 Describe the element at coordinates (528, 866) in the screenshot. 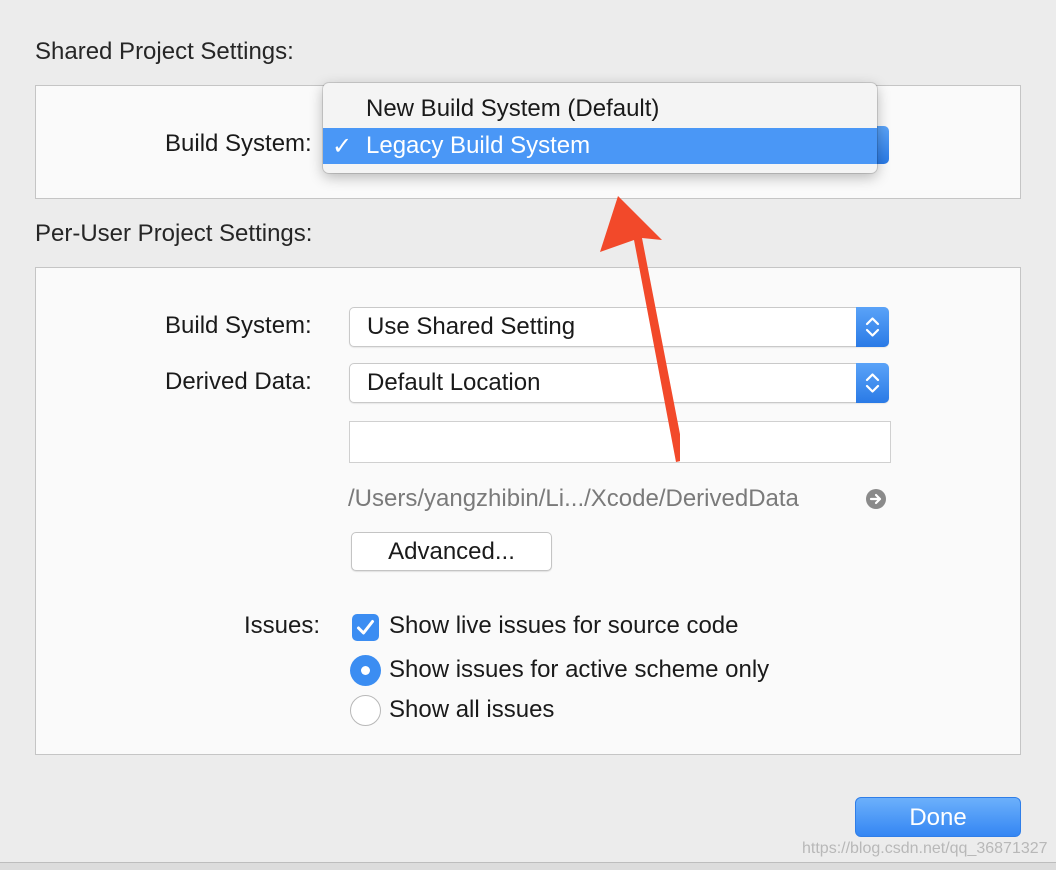

I see `window-bottom-edge` at that location.